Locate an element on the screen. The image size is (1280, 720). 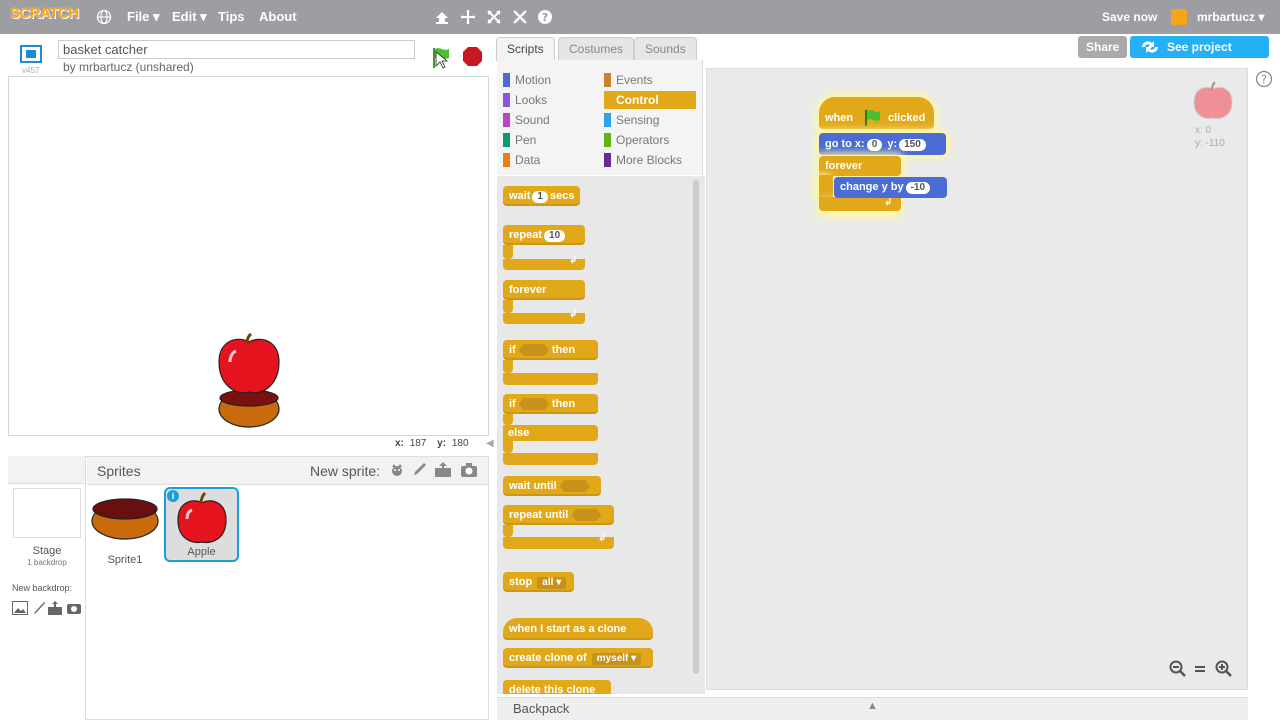
block-forever-script: forever is located at coordinates (860, 166).